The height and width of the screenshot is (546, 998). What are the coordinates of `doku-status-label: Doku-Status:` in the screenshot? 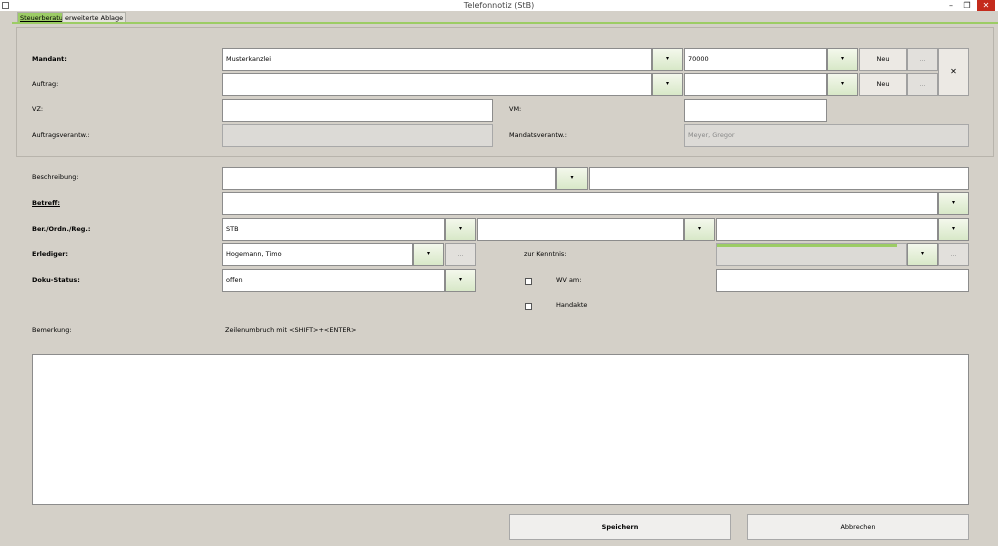 It's located at (56, 280).